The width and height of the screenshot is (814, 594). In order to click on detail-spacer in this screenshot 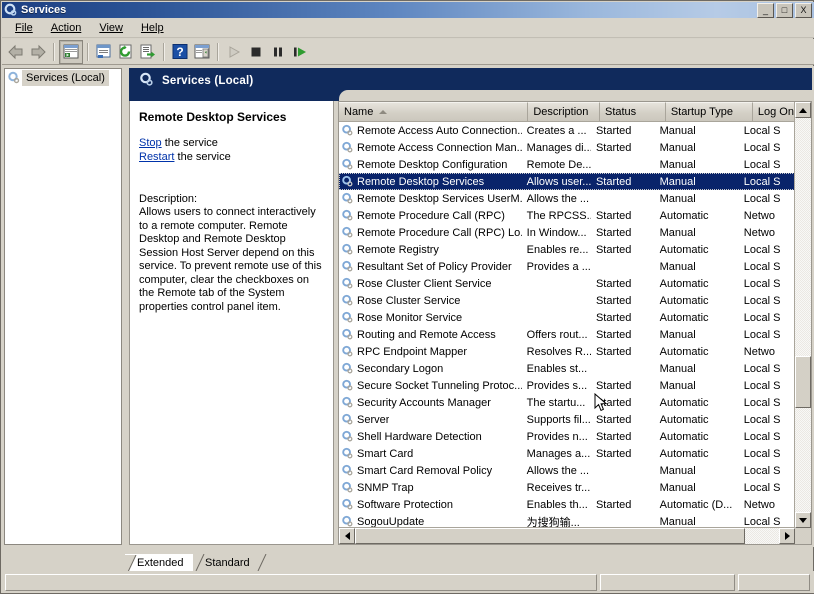, I will do `click(232, 185)`.